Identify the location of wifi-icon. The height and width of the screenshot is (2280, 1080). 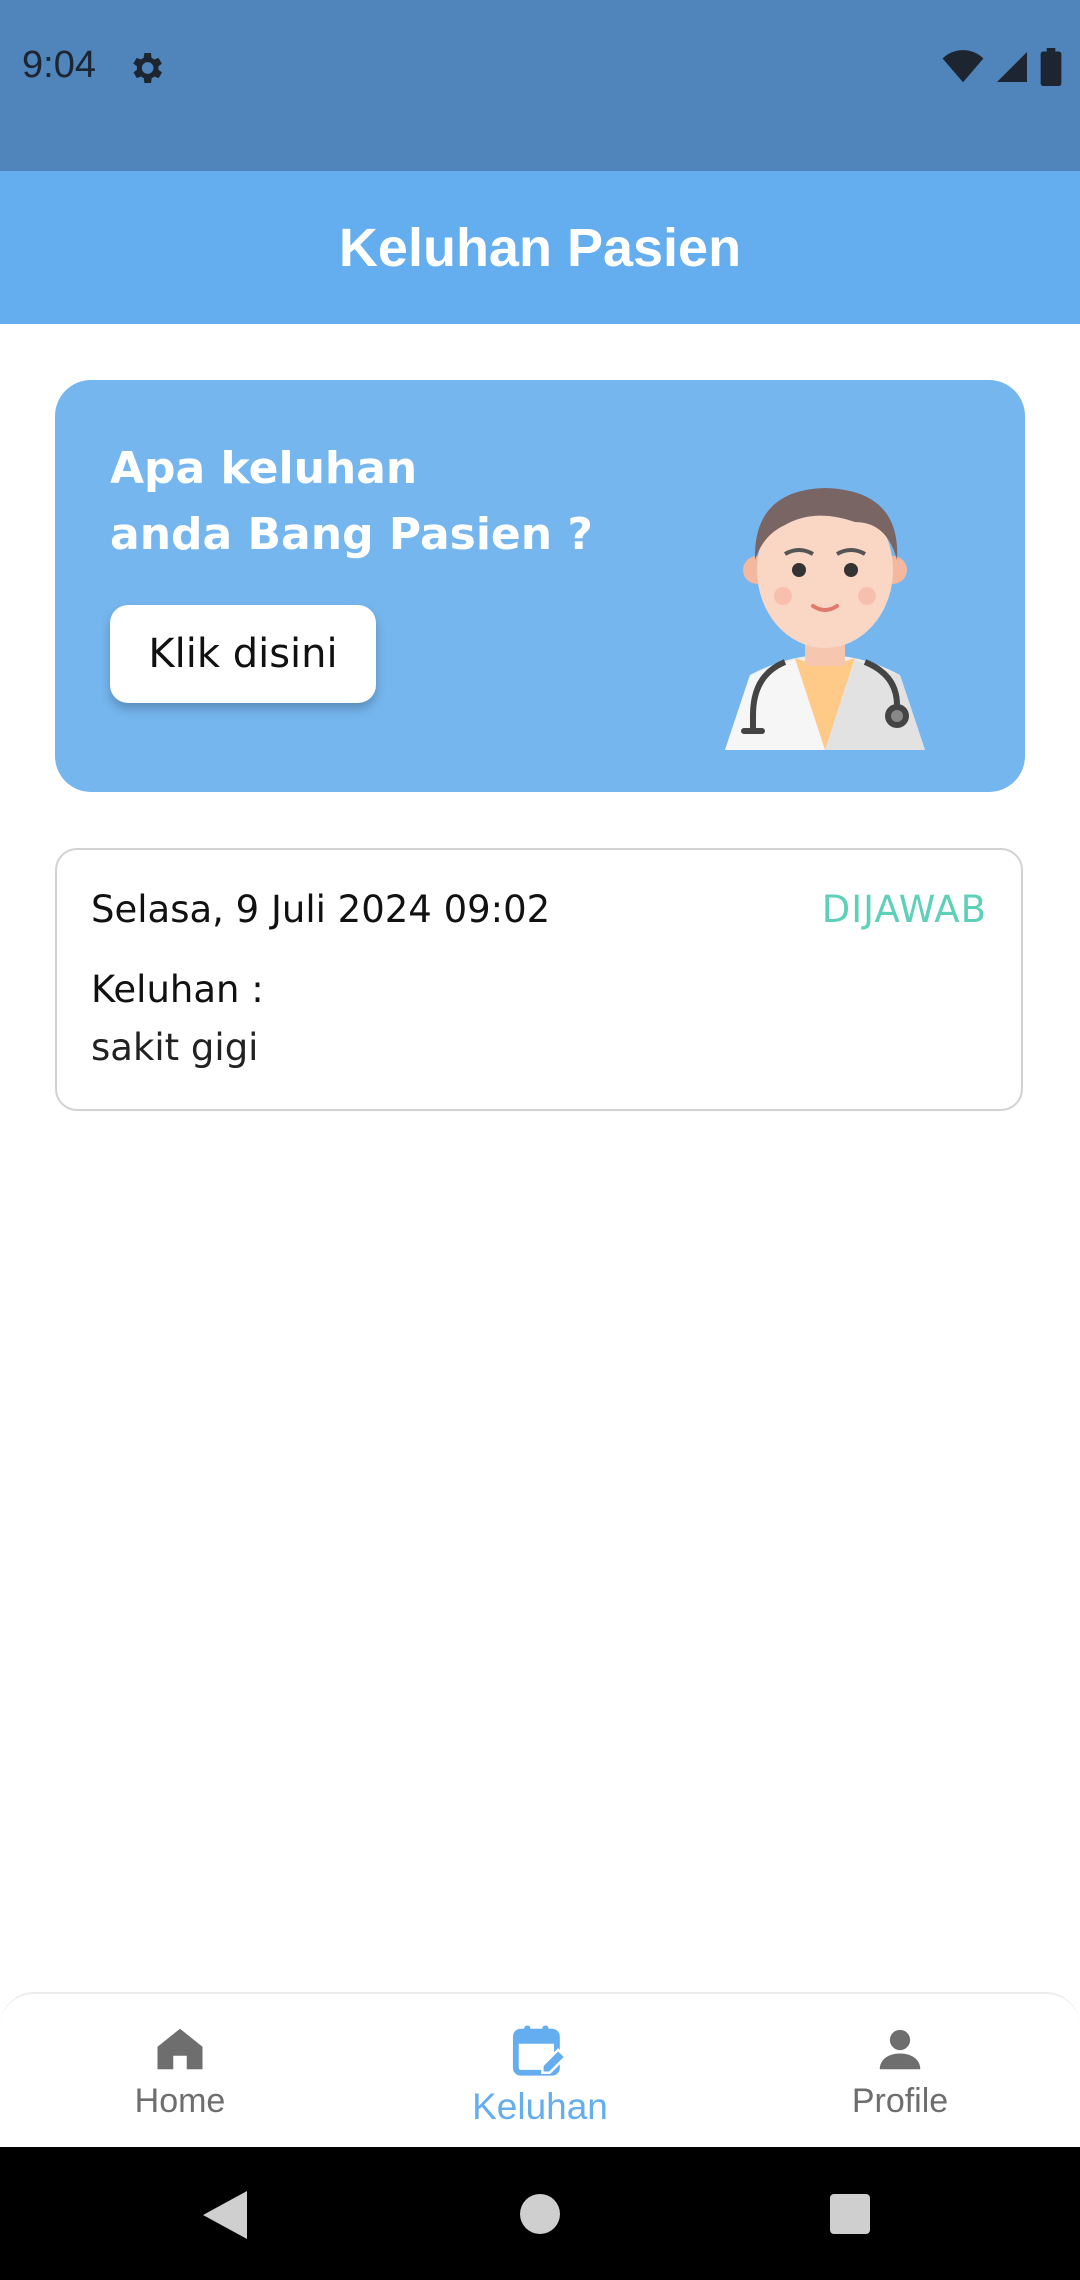
(963, 66).